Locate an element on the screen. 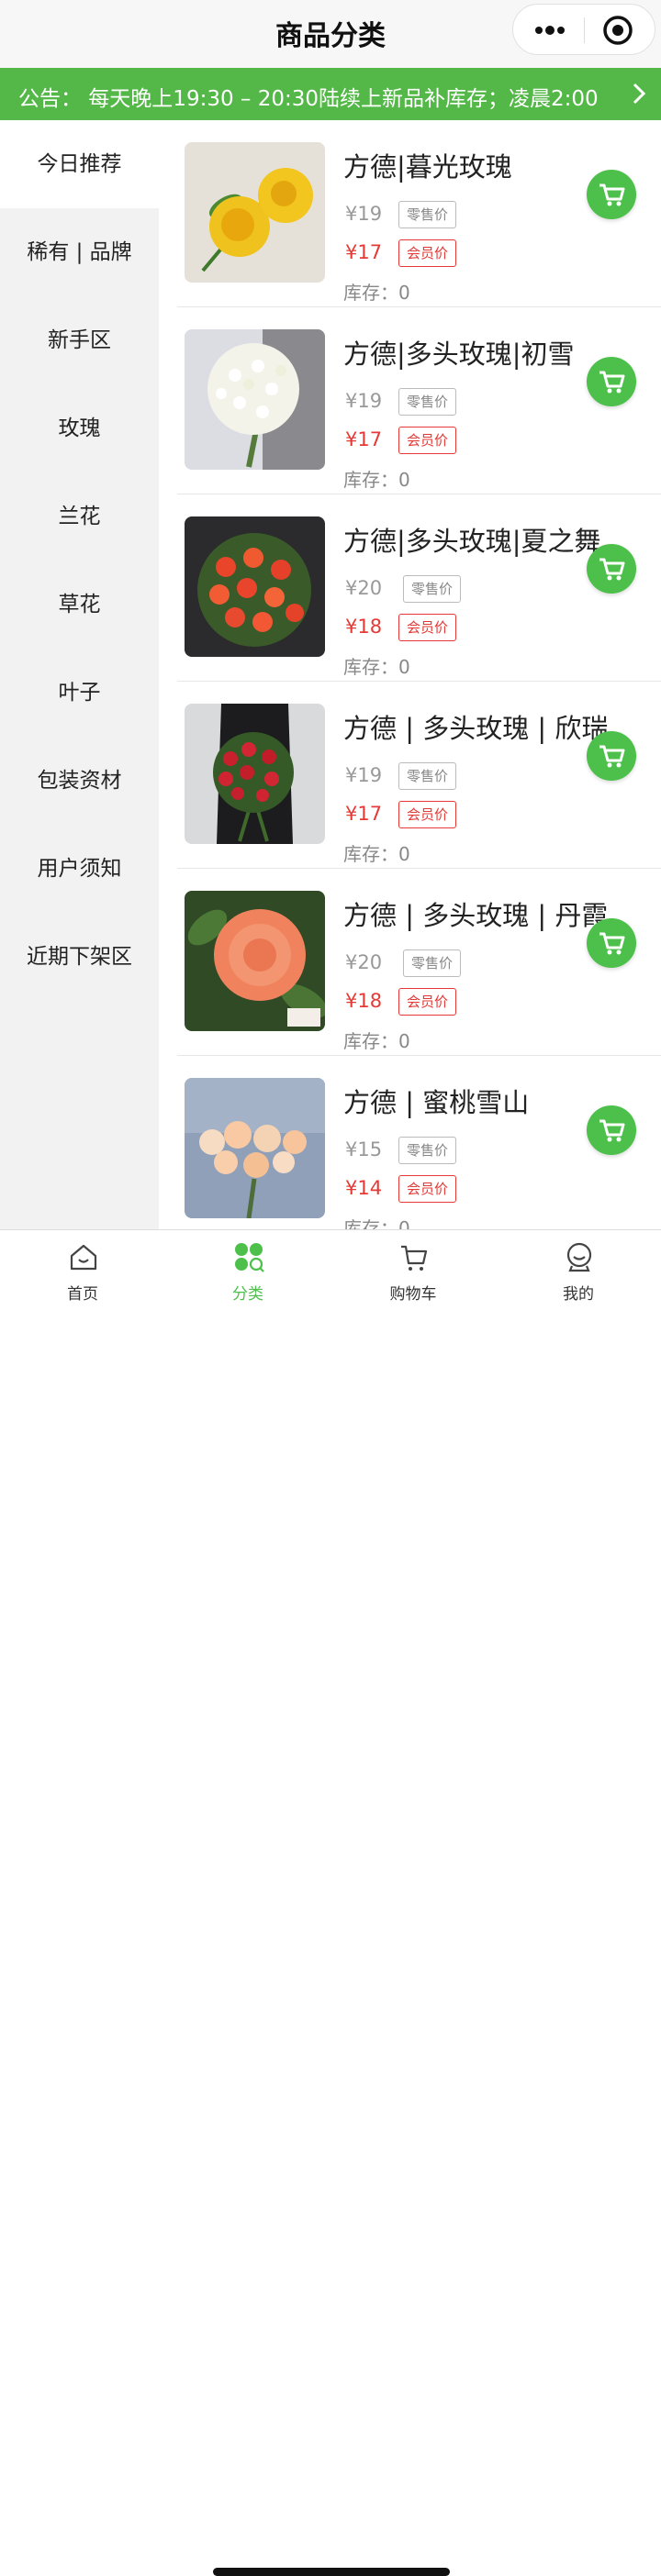  tab-cart: 购物车 is located at coordinates (413, 1271).